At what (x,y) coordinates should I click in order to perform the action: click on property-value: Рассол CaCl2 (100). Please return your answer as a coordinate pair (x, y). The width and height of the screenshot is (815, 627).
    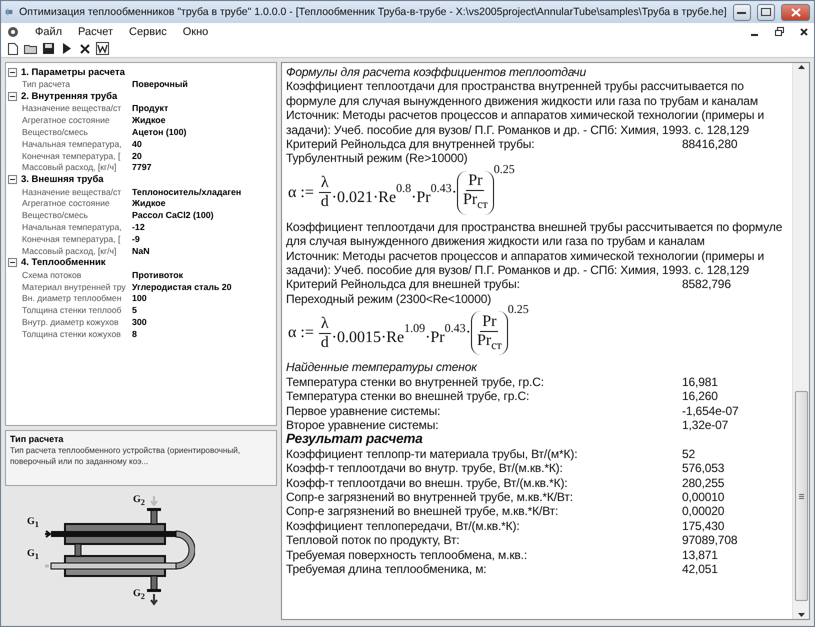
    Looking at the image, I should click on (203, 215).